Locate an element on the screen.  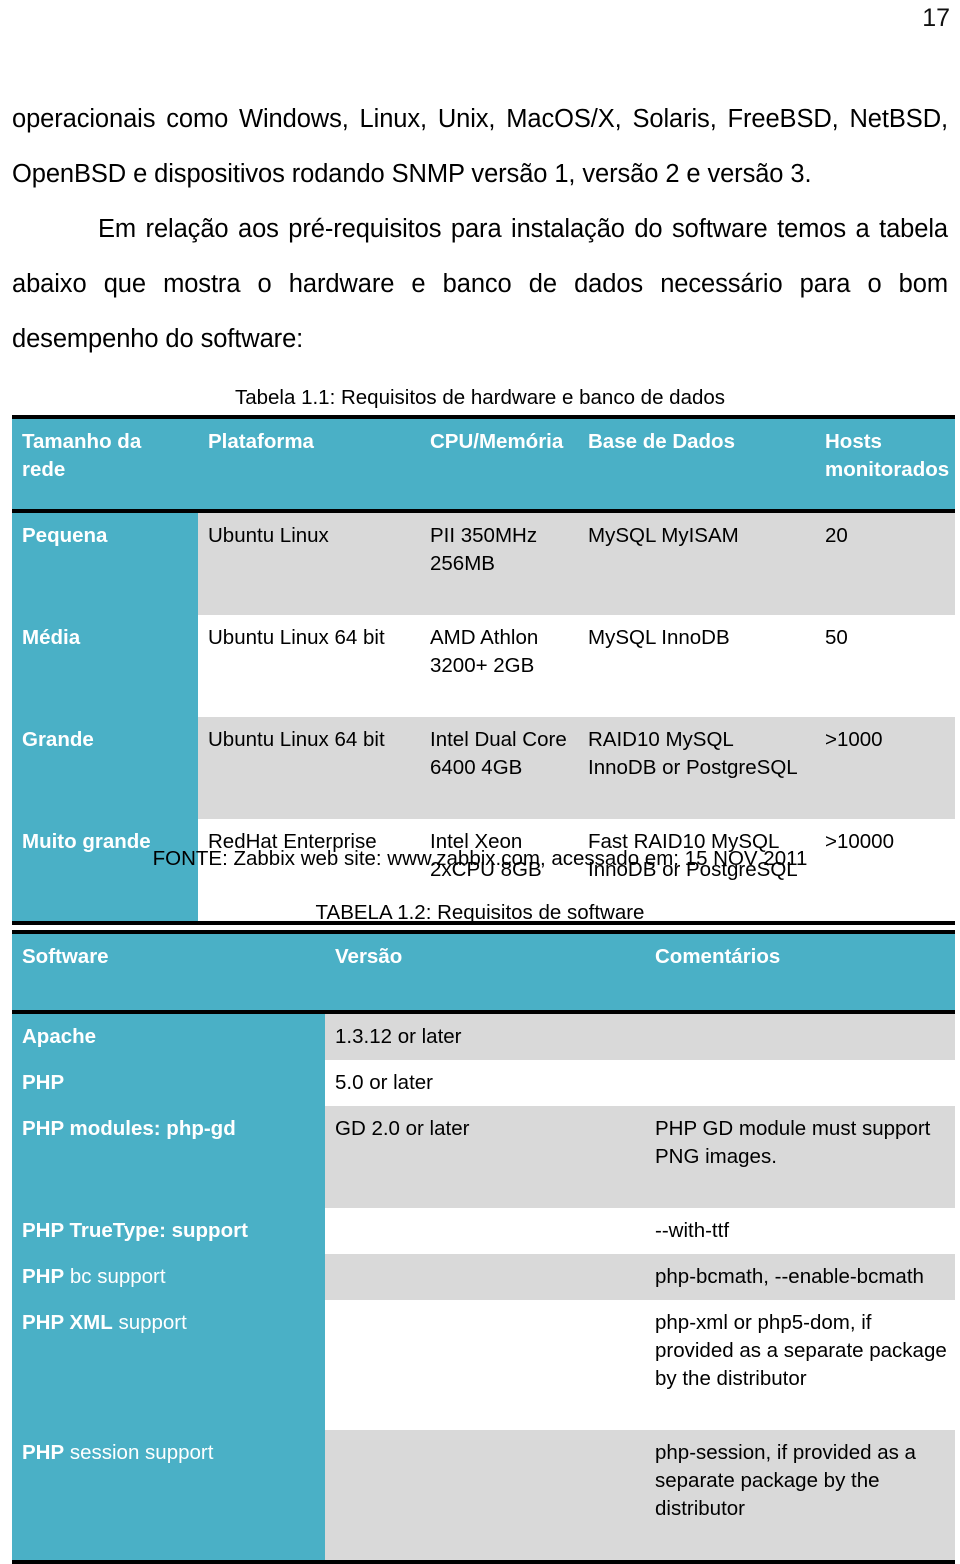
cell-software-name: PHP TrueType: support is located at coordinates (168, 1231).